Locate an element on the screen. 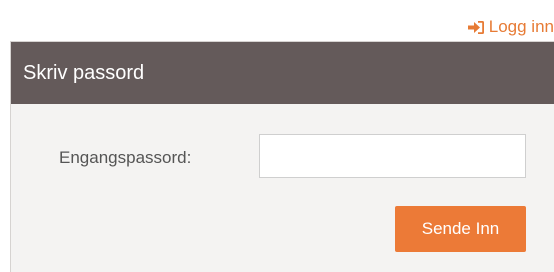 This screenshot has width=554, height=272. sign-in-icon is located at coordinates (476, 27).